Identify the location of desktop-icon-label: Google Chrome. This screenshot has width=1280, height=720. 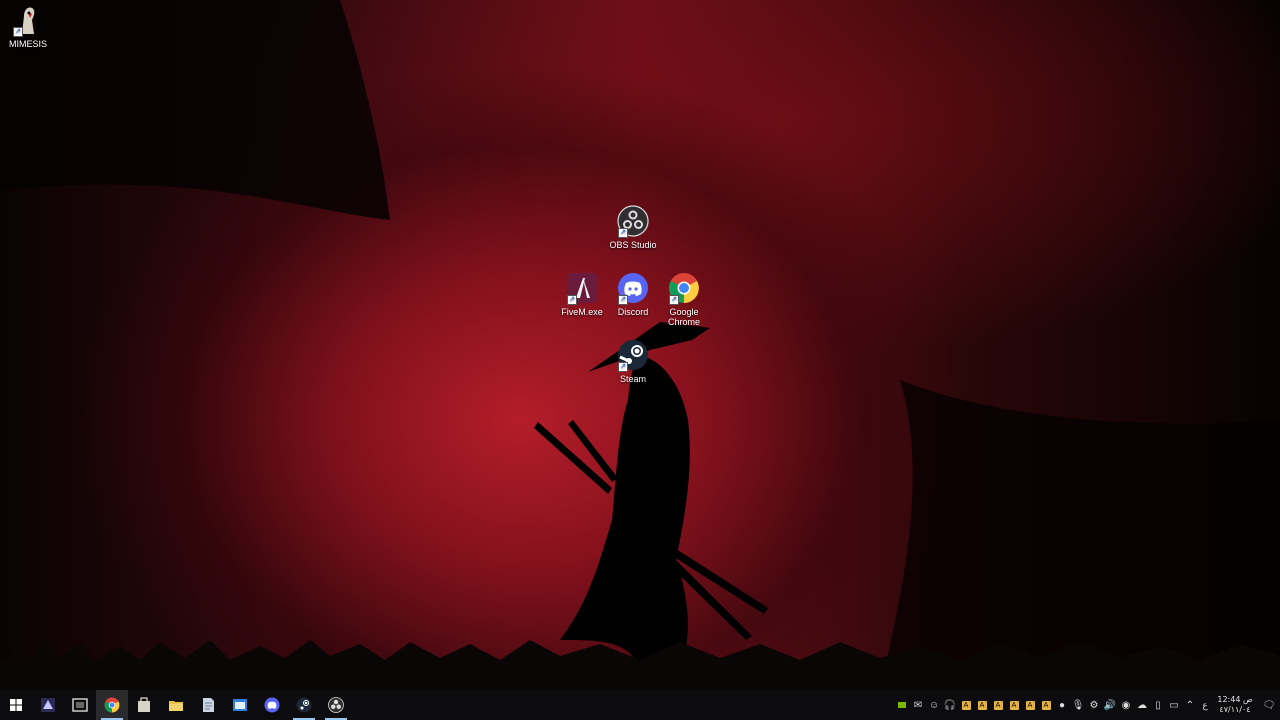
(683, 317).